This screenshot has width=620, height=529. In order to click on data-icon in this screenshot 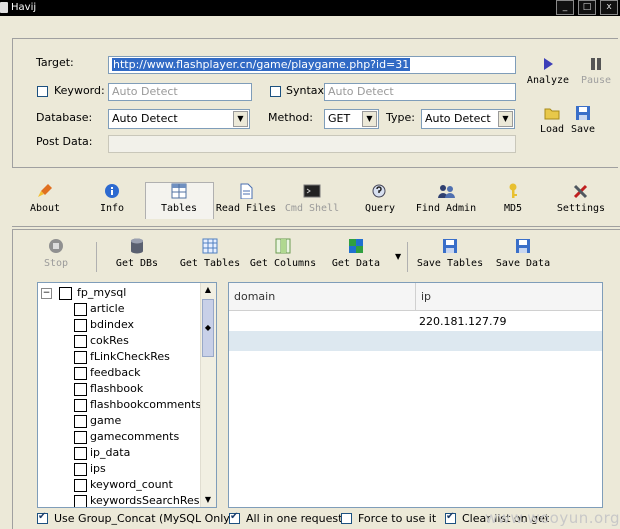, I will do `click(356, 246)`.